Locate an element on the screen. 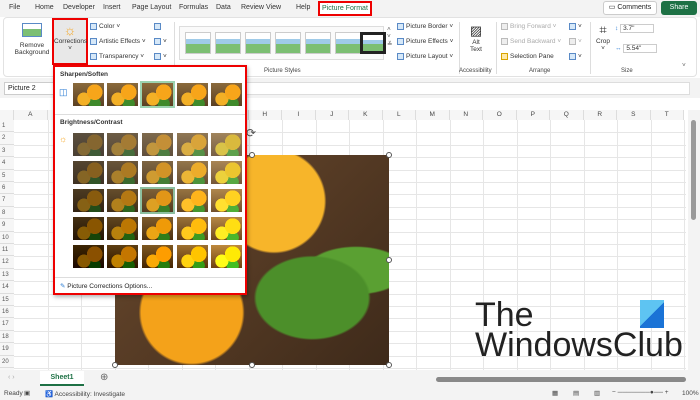 The image size is (700, 400). page-layout-view-icon: ▤ is located at coordinates (576, 393).